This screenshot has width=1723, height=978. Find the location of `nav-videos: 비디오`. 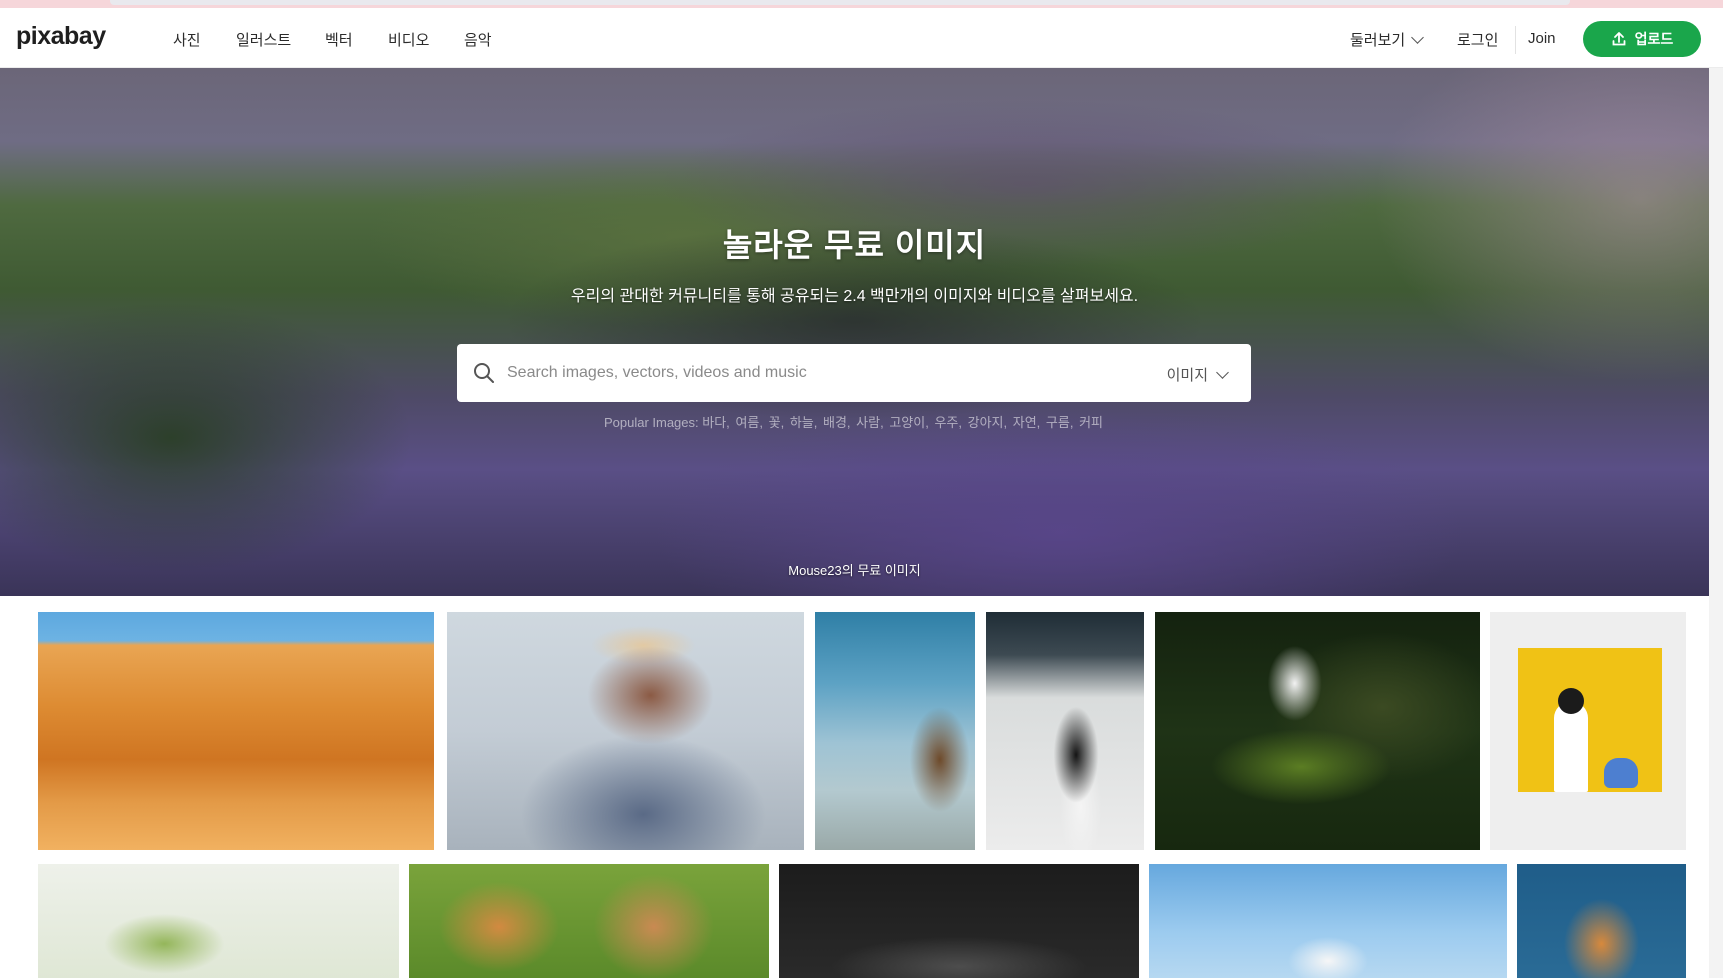

nav-videos: 비디오 is located at coordinates (408, 39).